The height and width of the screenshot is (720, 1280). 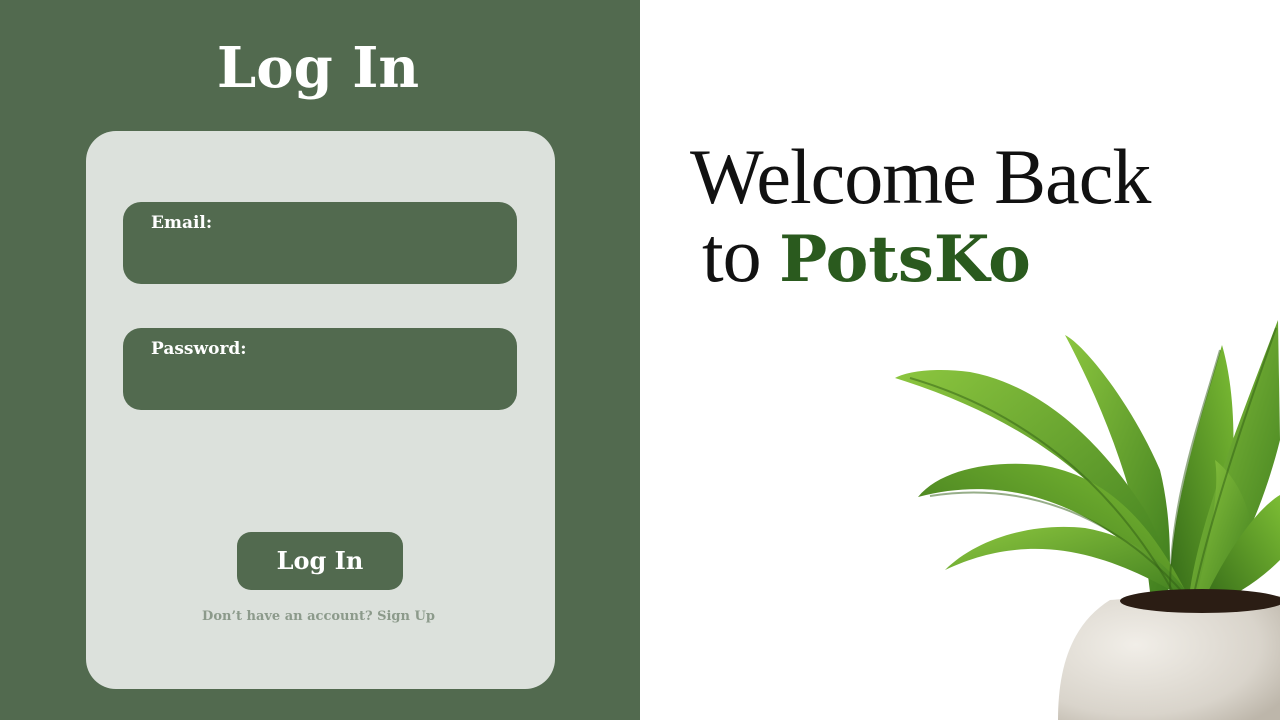 I want to click on email-label: Email:, so click(x=182, y=223).